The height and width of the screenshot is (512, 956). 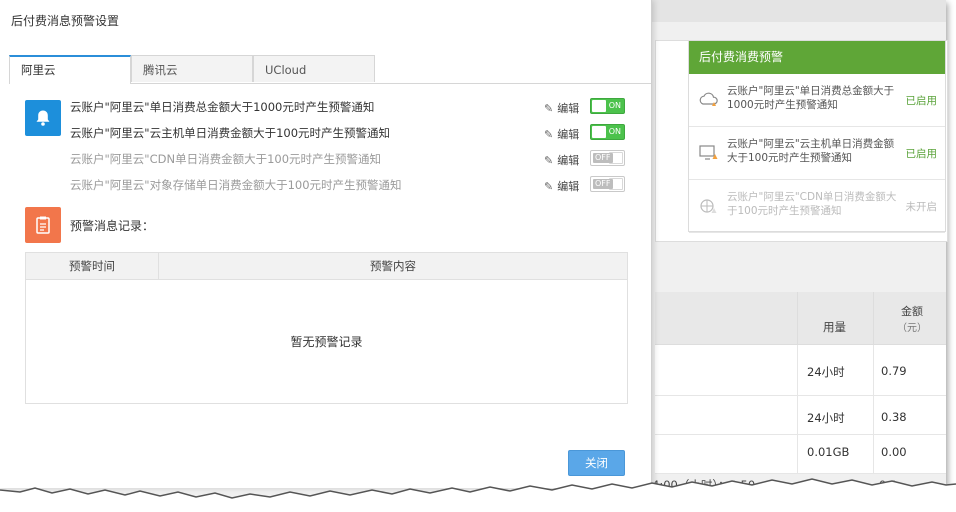 I want to click on empty-state-text: 暂无预警记录, so click(x=326, y=342).